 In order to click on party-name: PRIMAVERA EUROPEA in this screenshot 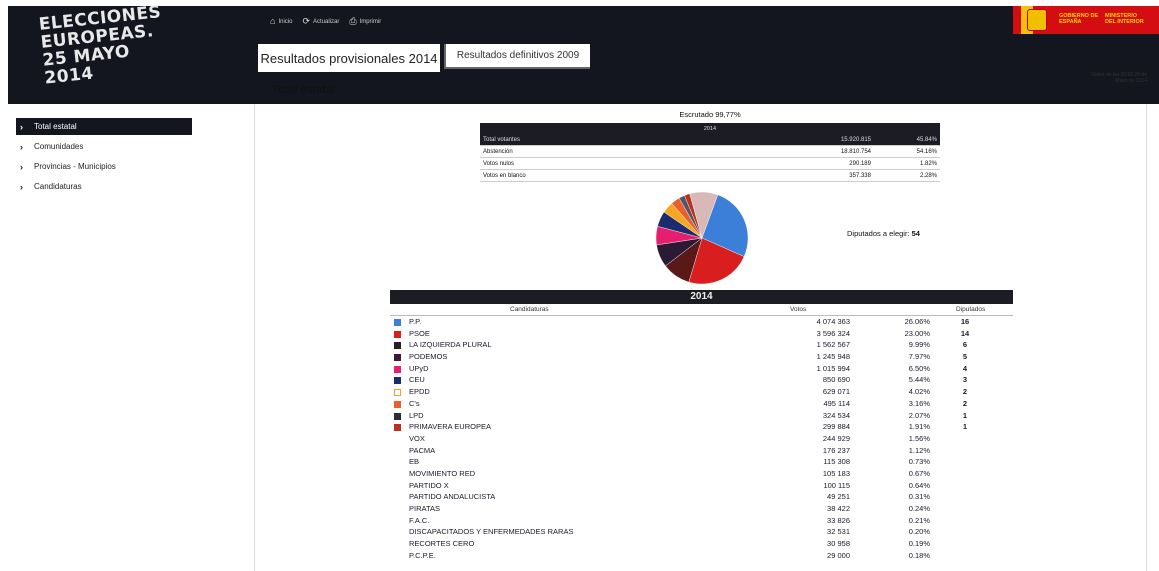, I will do `click(450, 427)`.